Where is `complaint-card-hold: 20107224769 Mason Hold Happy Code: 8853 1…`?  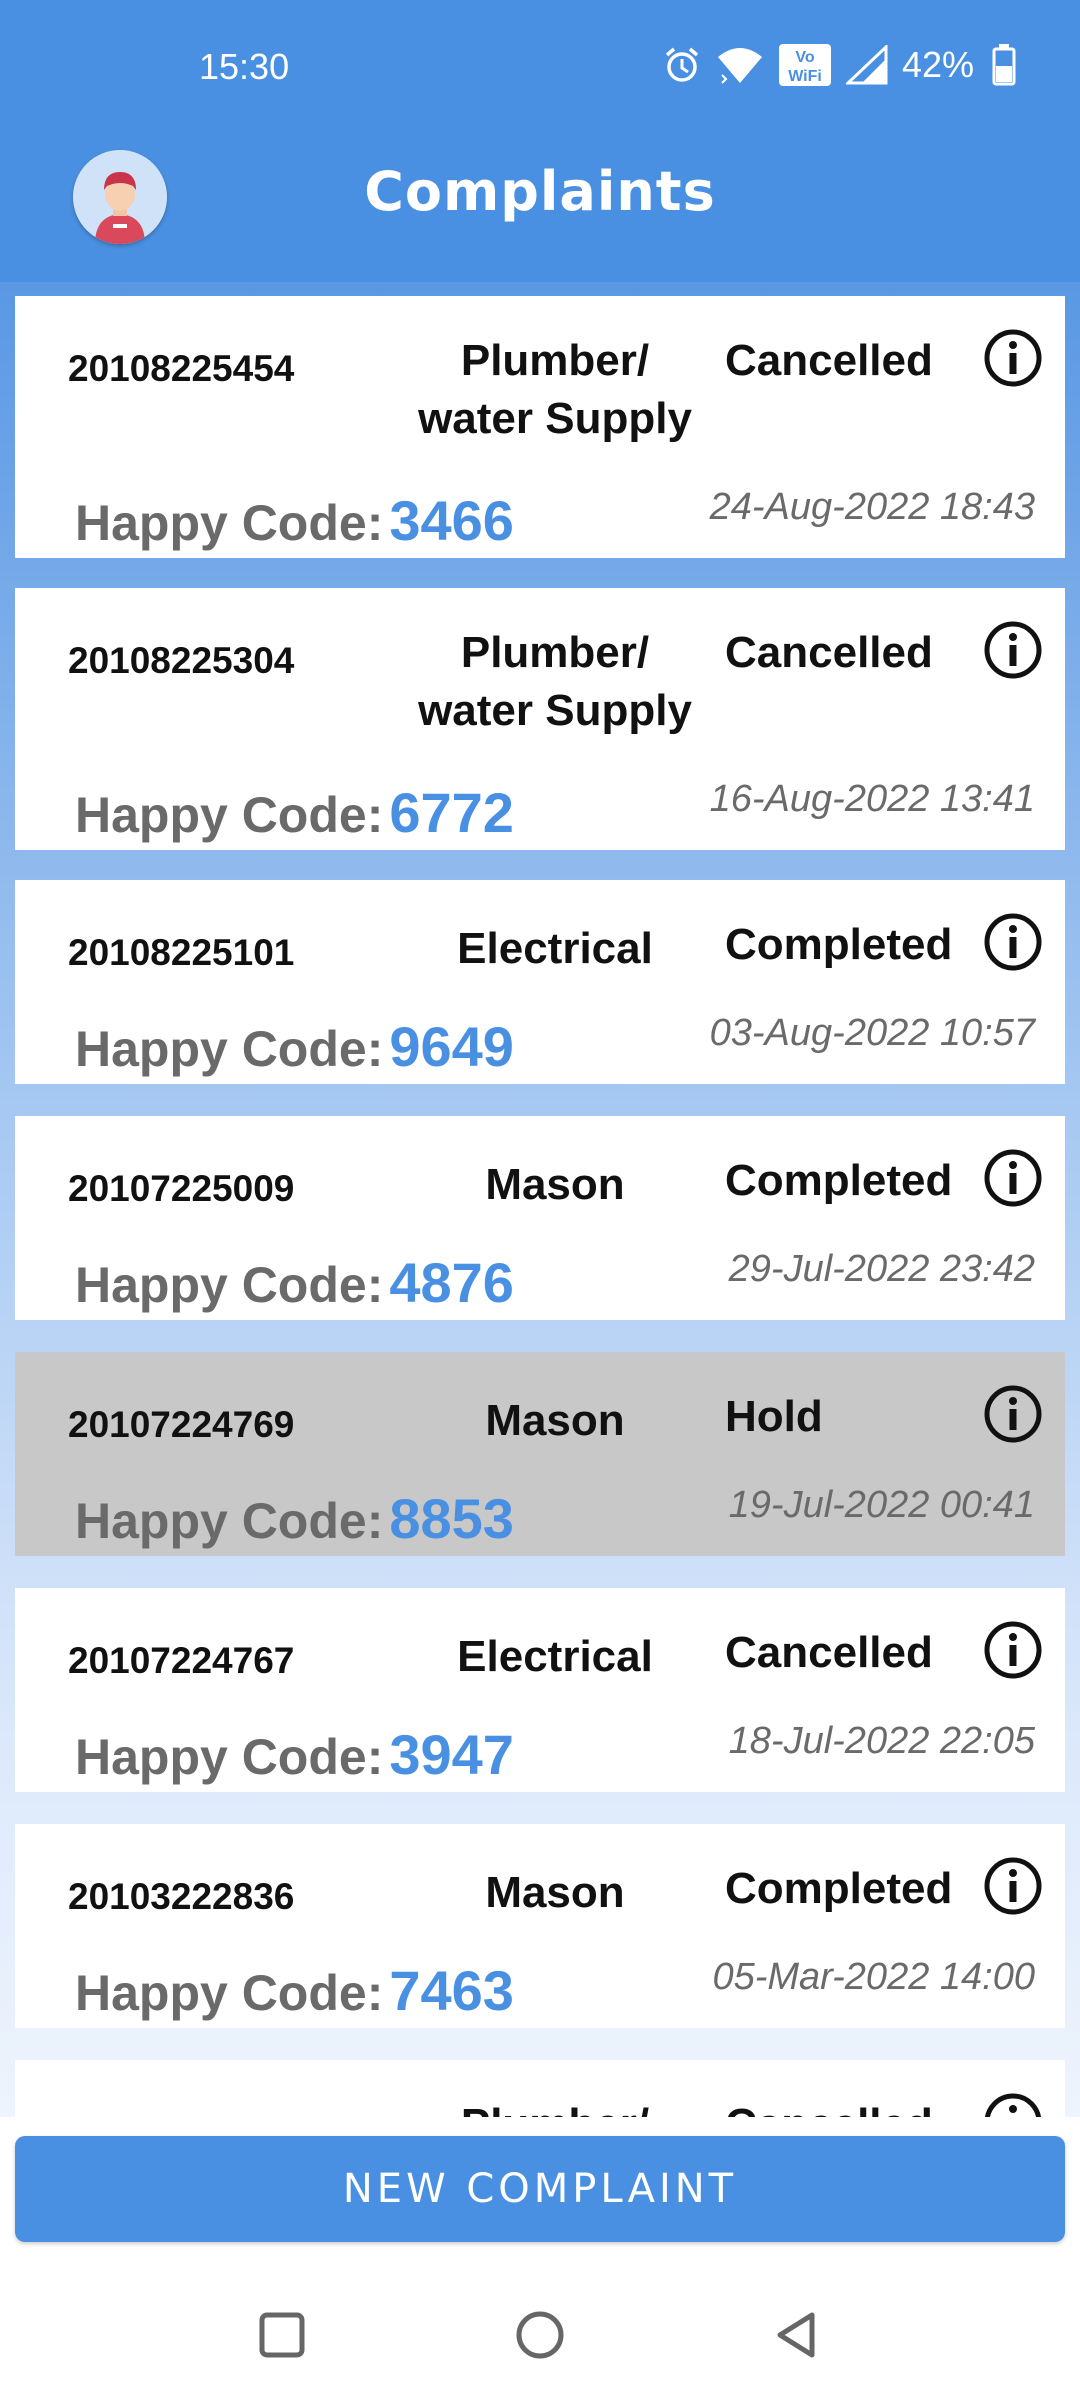
complaint-card-hold: 20107224769 Mason Hold Happy Code: 8853 1… is located at coordinates (540, 1454).